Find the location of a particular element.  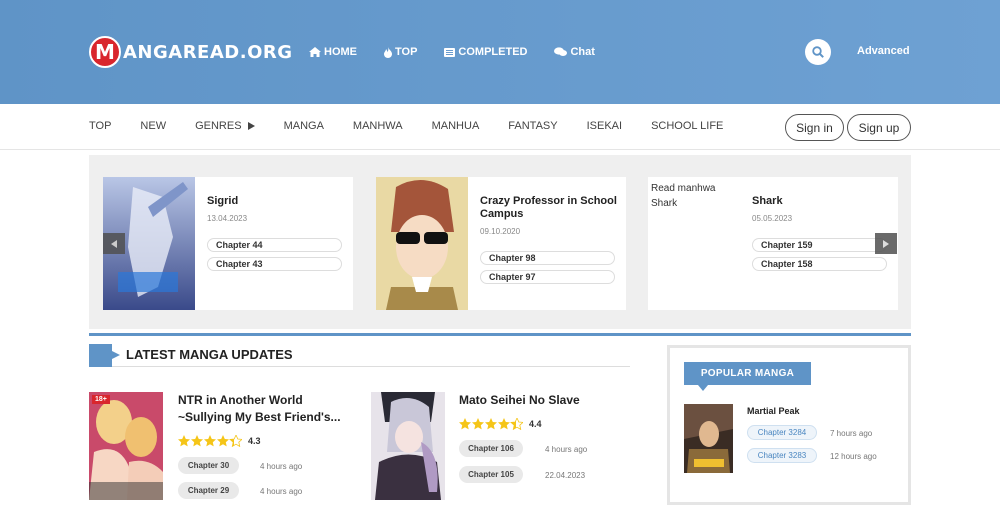

cat-manhua: MANHUA is located at coordinates (456, 126).